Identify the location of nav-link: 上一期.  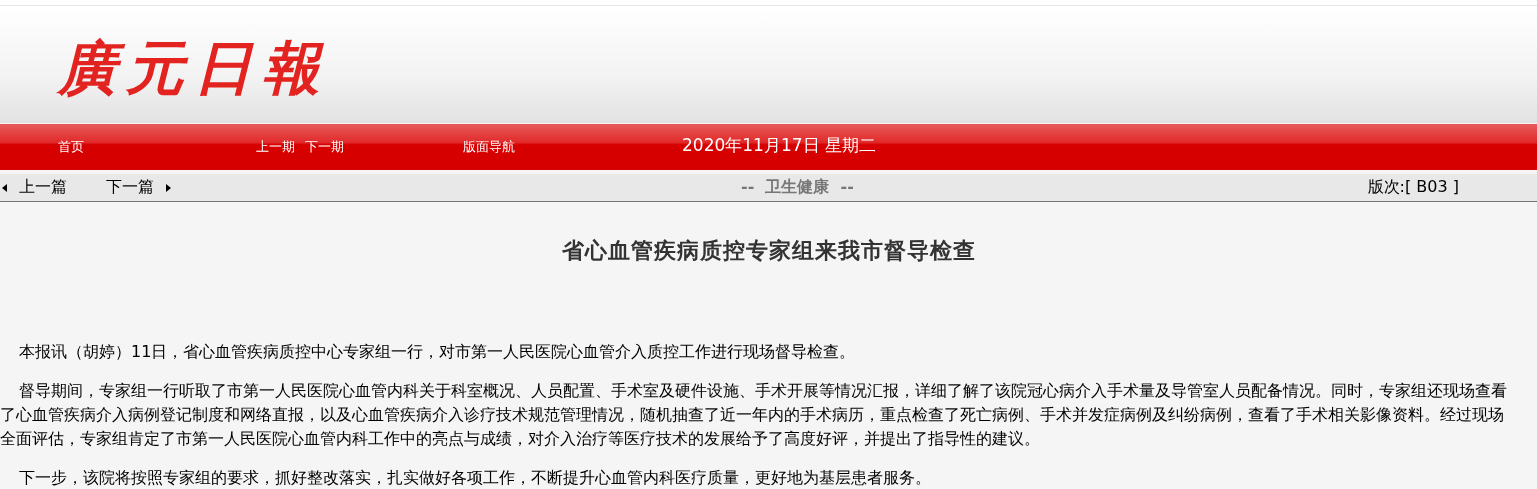
(275, 147).